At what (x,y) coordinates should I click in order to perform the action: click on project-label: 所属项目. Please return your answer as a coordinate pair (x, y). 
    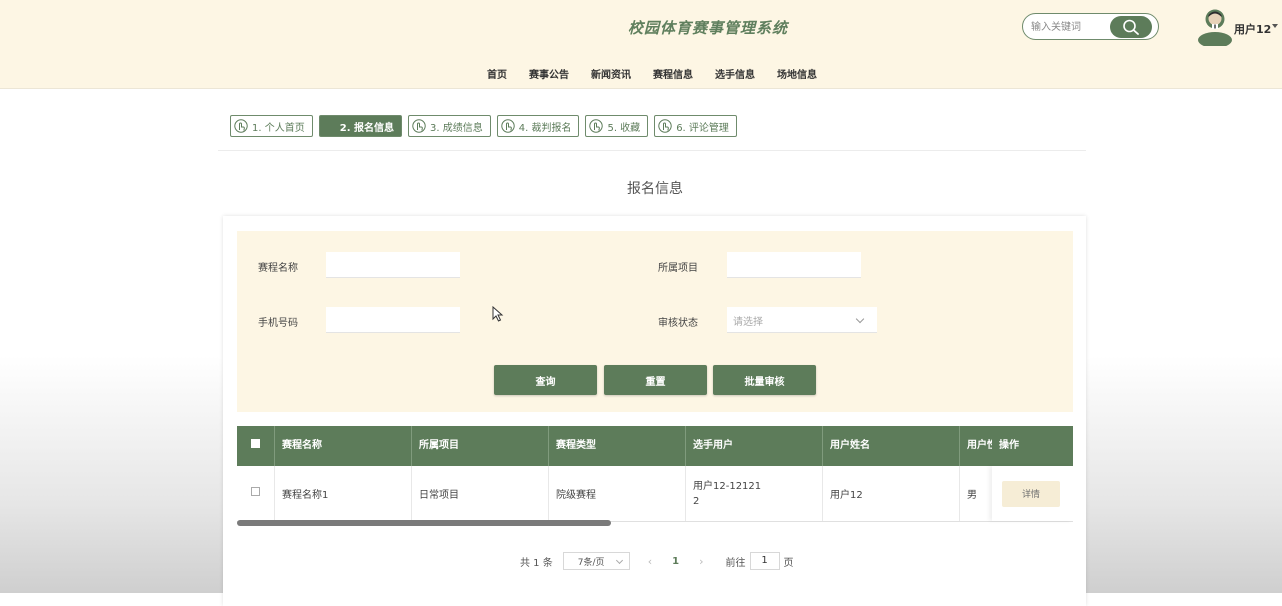
    Looking at the image, I should click on (678, 268).